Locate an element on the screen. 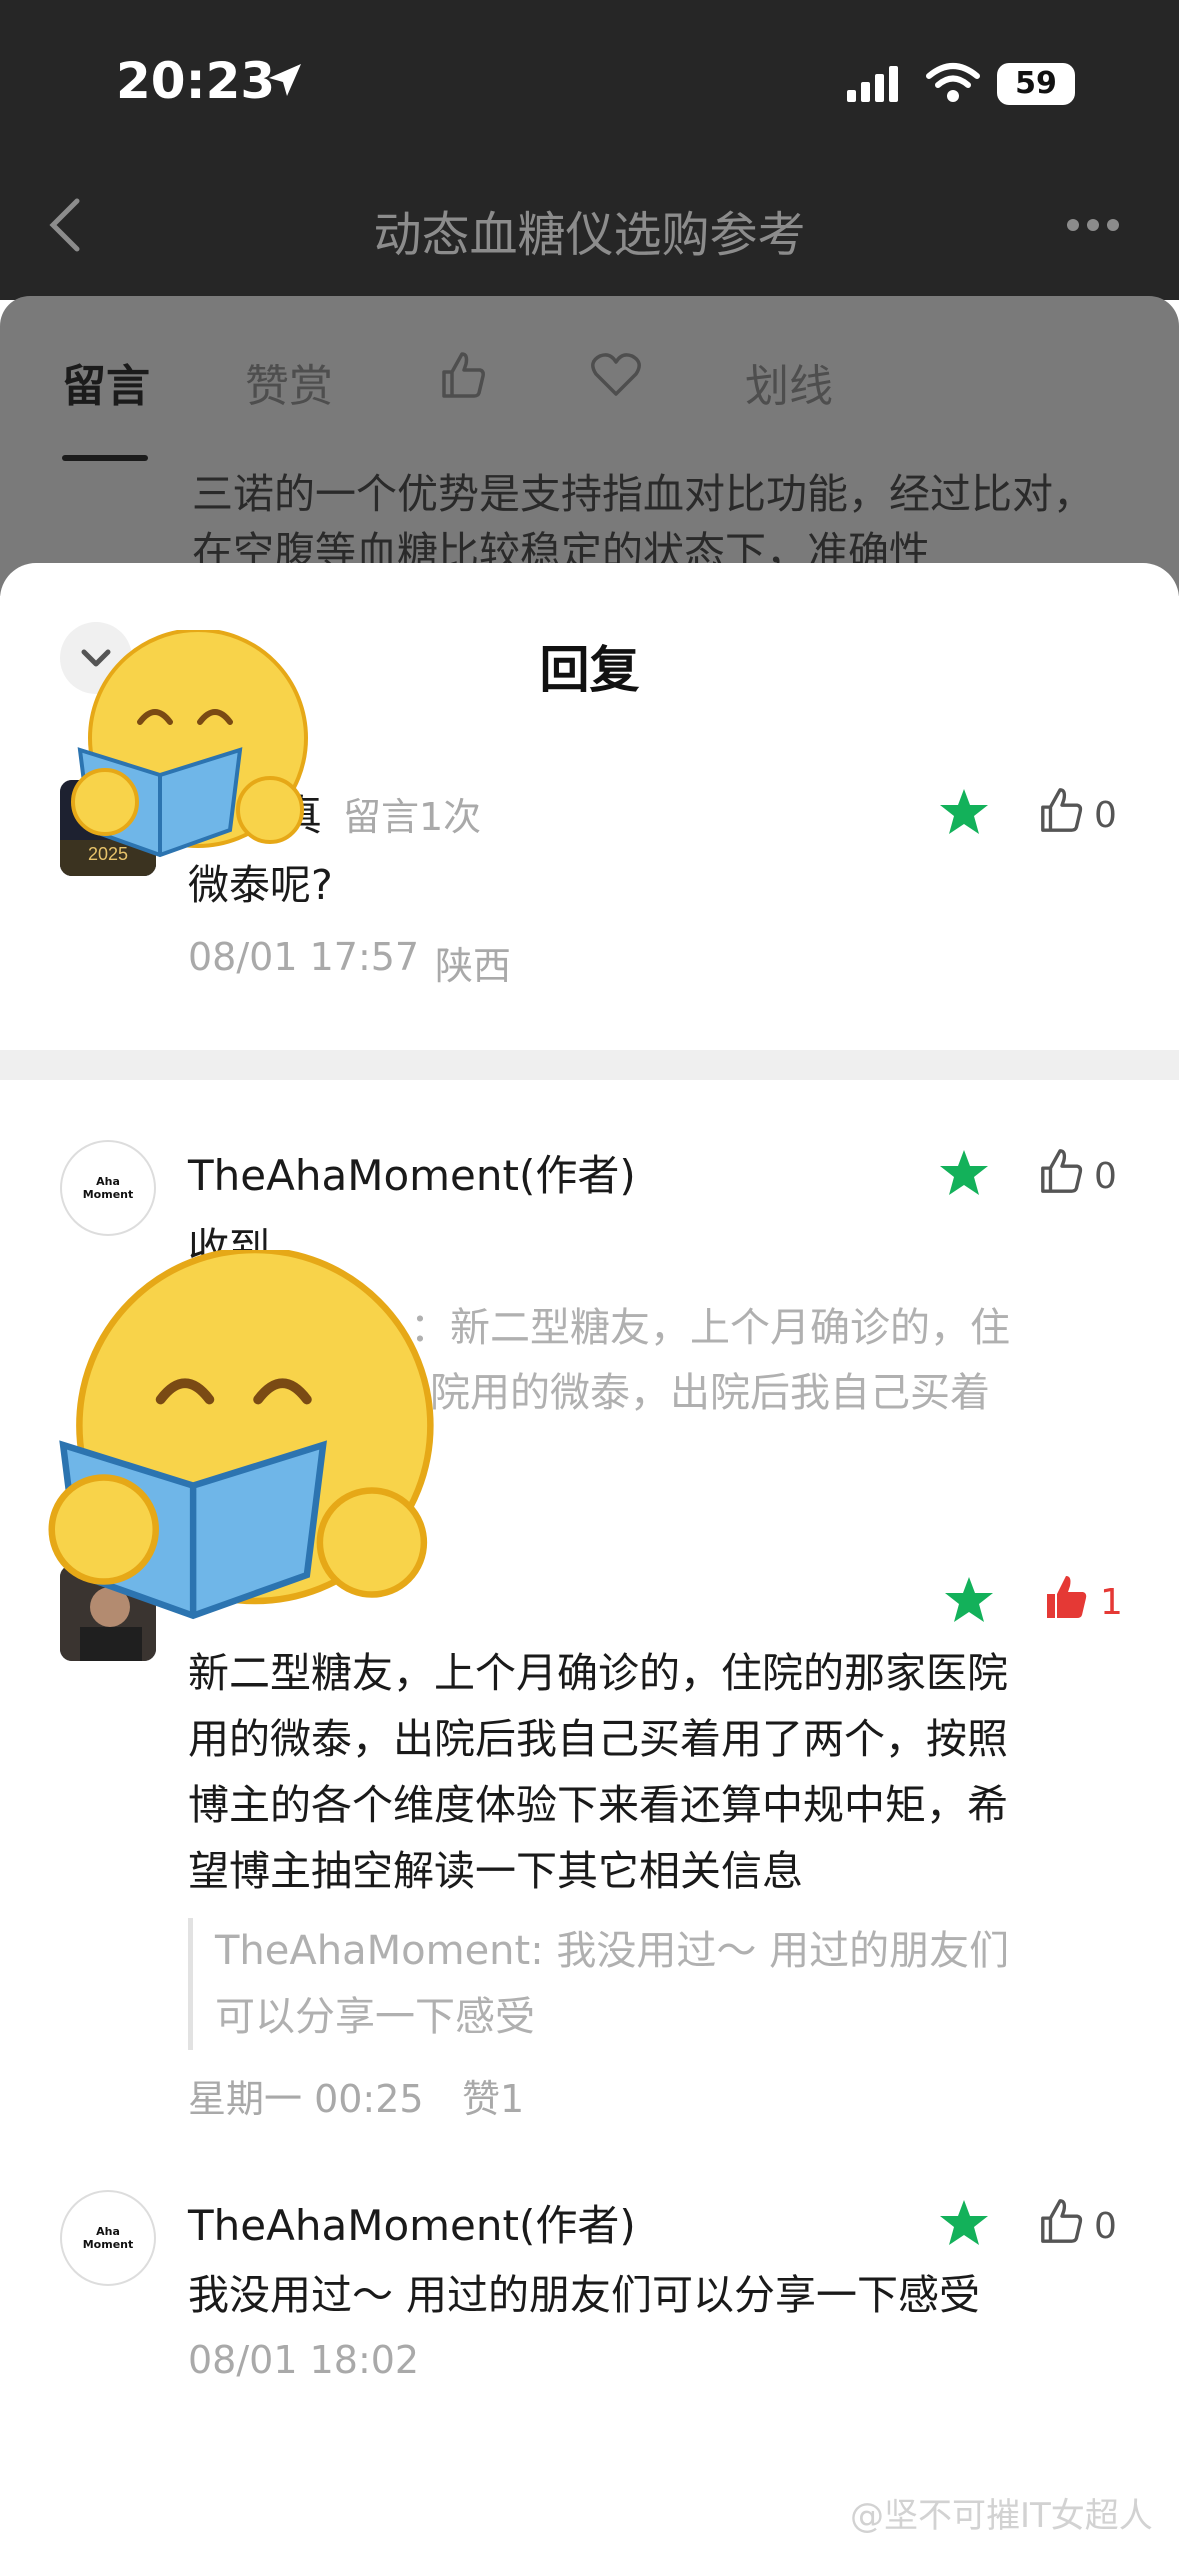 This screenshot has width=1179, height=2556. reply-time: 星期一 00:25 is located at coordinates (306, 2099).